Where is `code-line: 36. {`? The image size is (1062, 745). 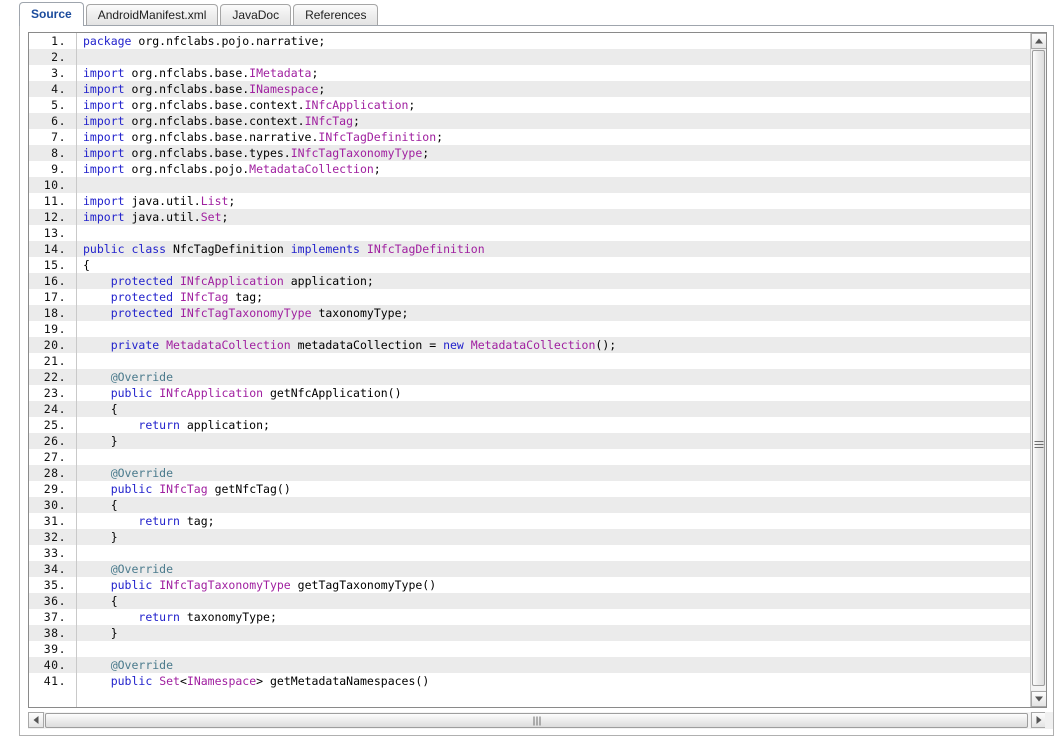
code-line: 36. { is located at coordinates (530, 601).